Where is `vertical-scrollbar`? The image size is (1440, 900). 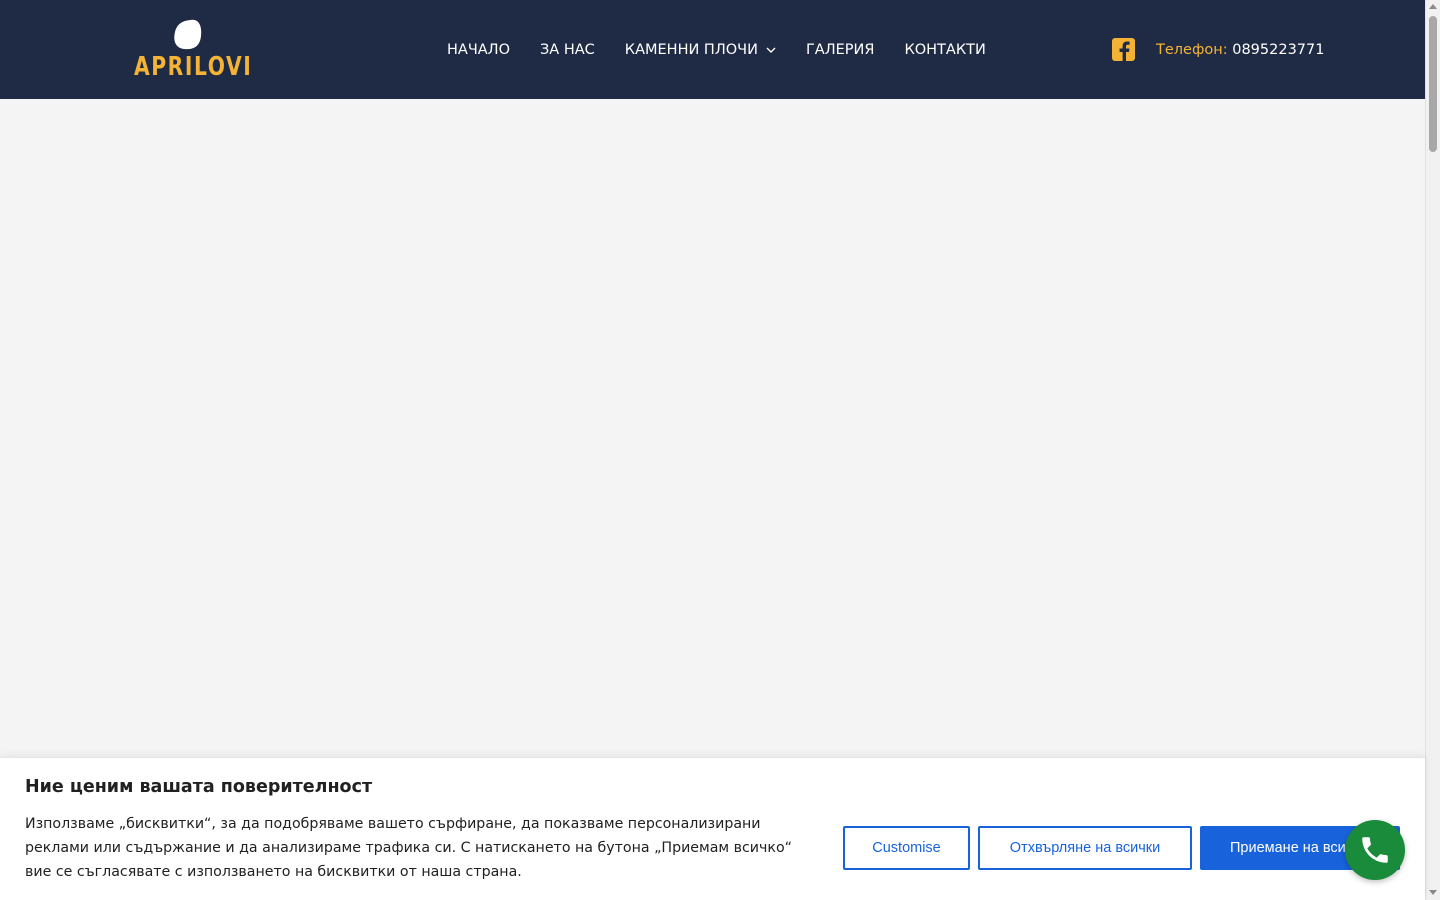 vertical-scrollbar is located at coordinates (1432, 450).